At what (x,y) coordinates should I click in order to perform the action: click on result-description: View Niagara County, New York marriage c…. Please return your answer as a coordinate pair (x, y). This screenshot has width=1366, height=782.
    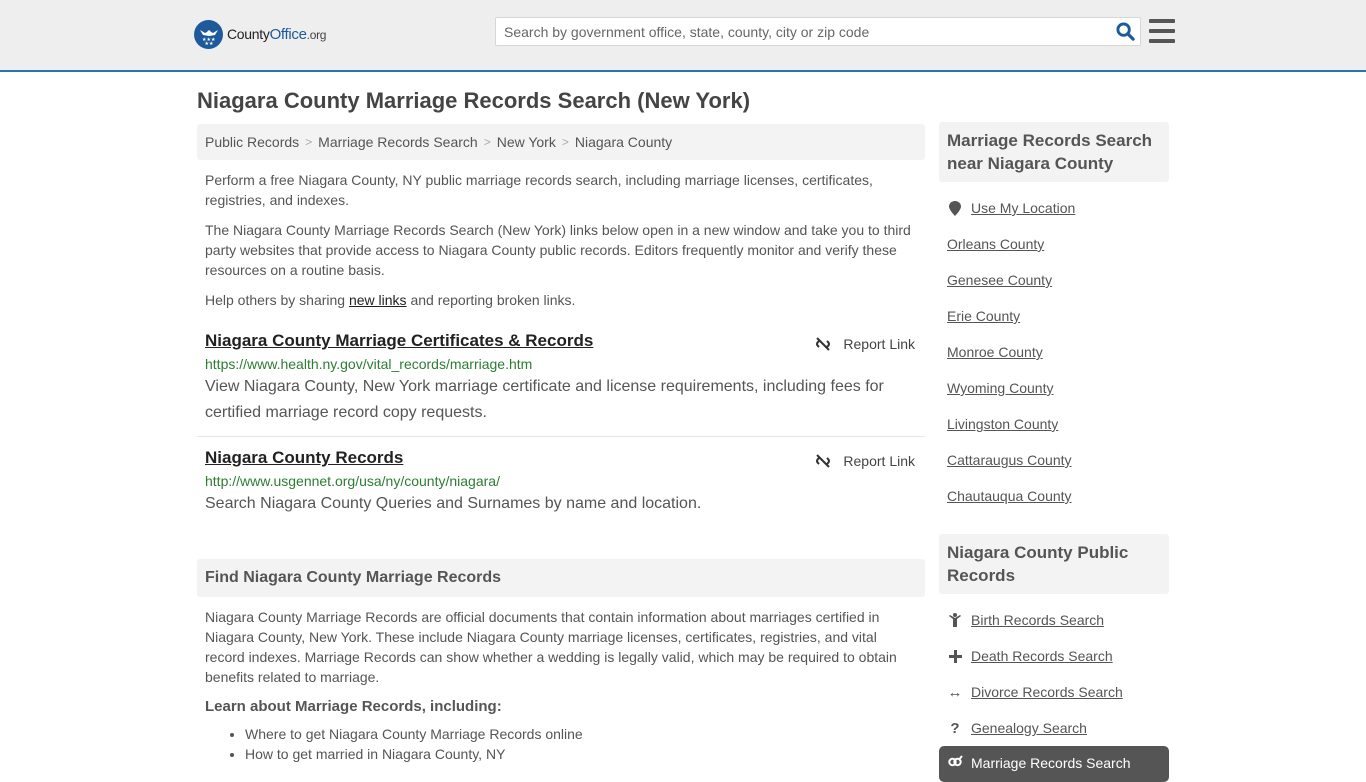
    Looking at the image, I should click on (544, 399).